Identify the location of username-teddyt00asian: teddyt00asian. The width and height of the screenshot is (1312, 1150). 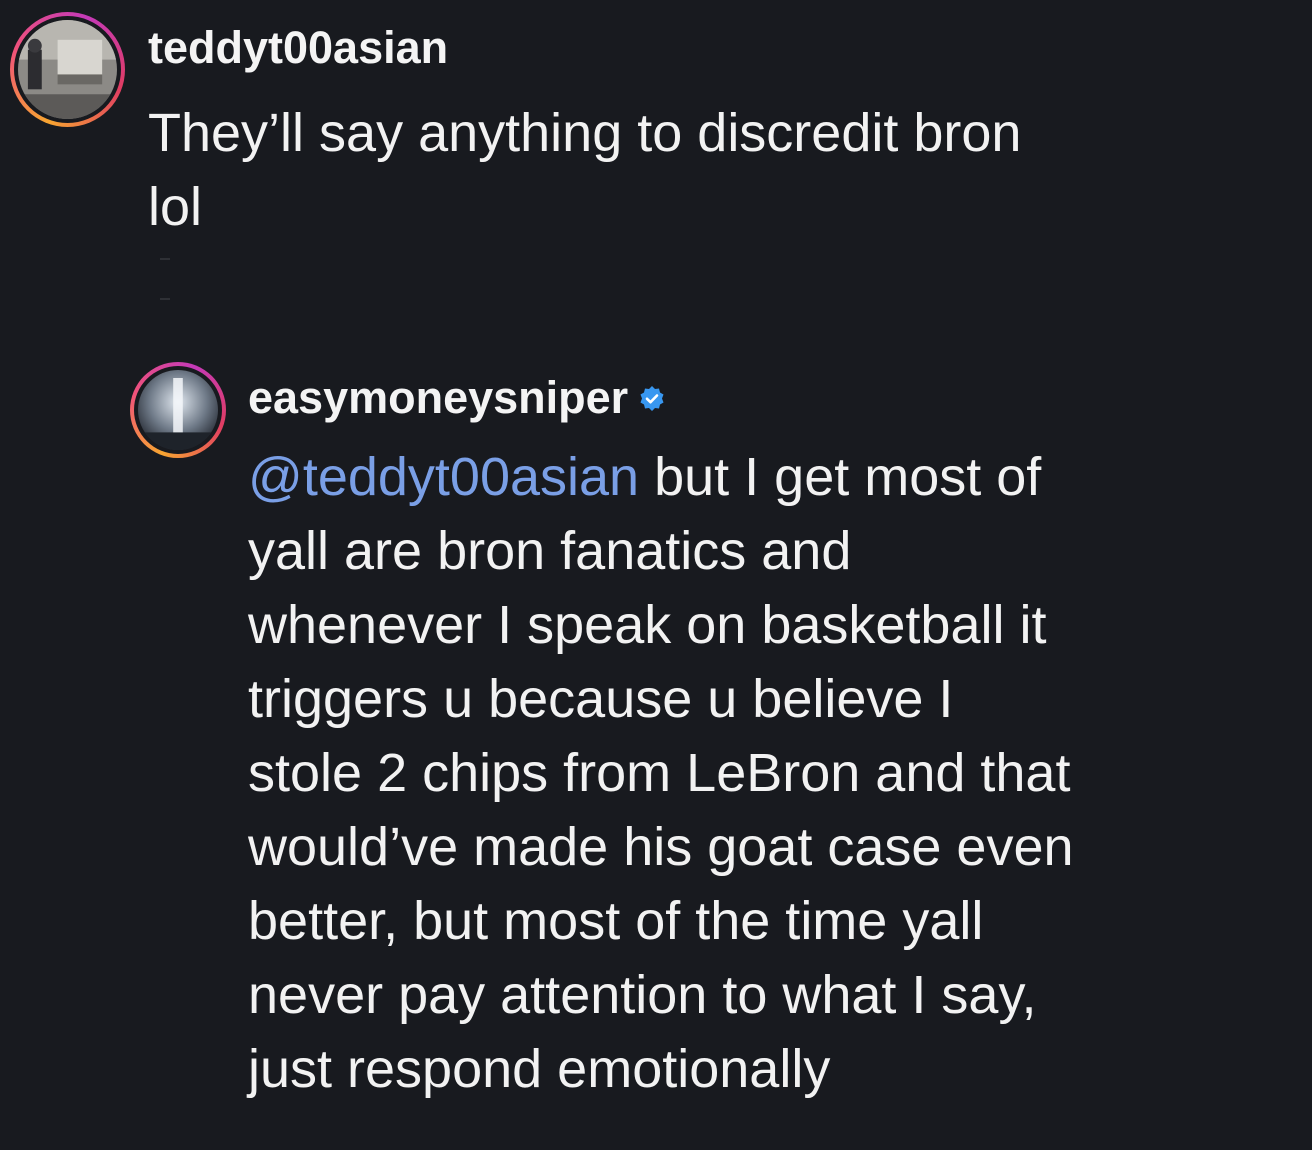
(298, 48).